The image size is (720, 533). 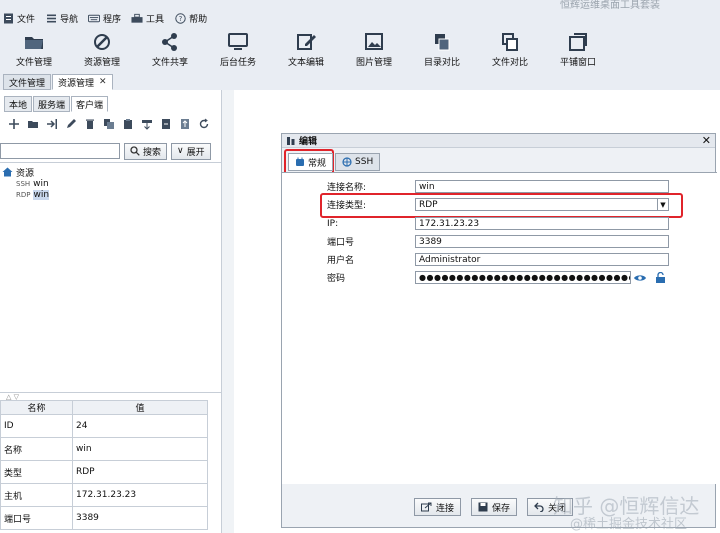 I want to click on save-button: 保存, so click(x=494, y=507).